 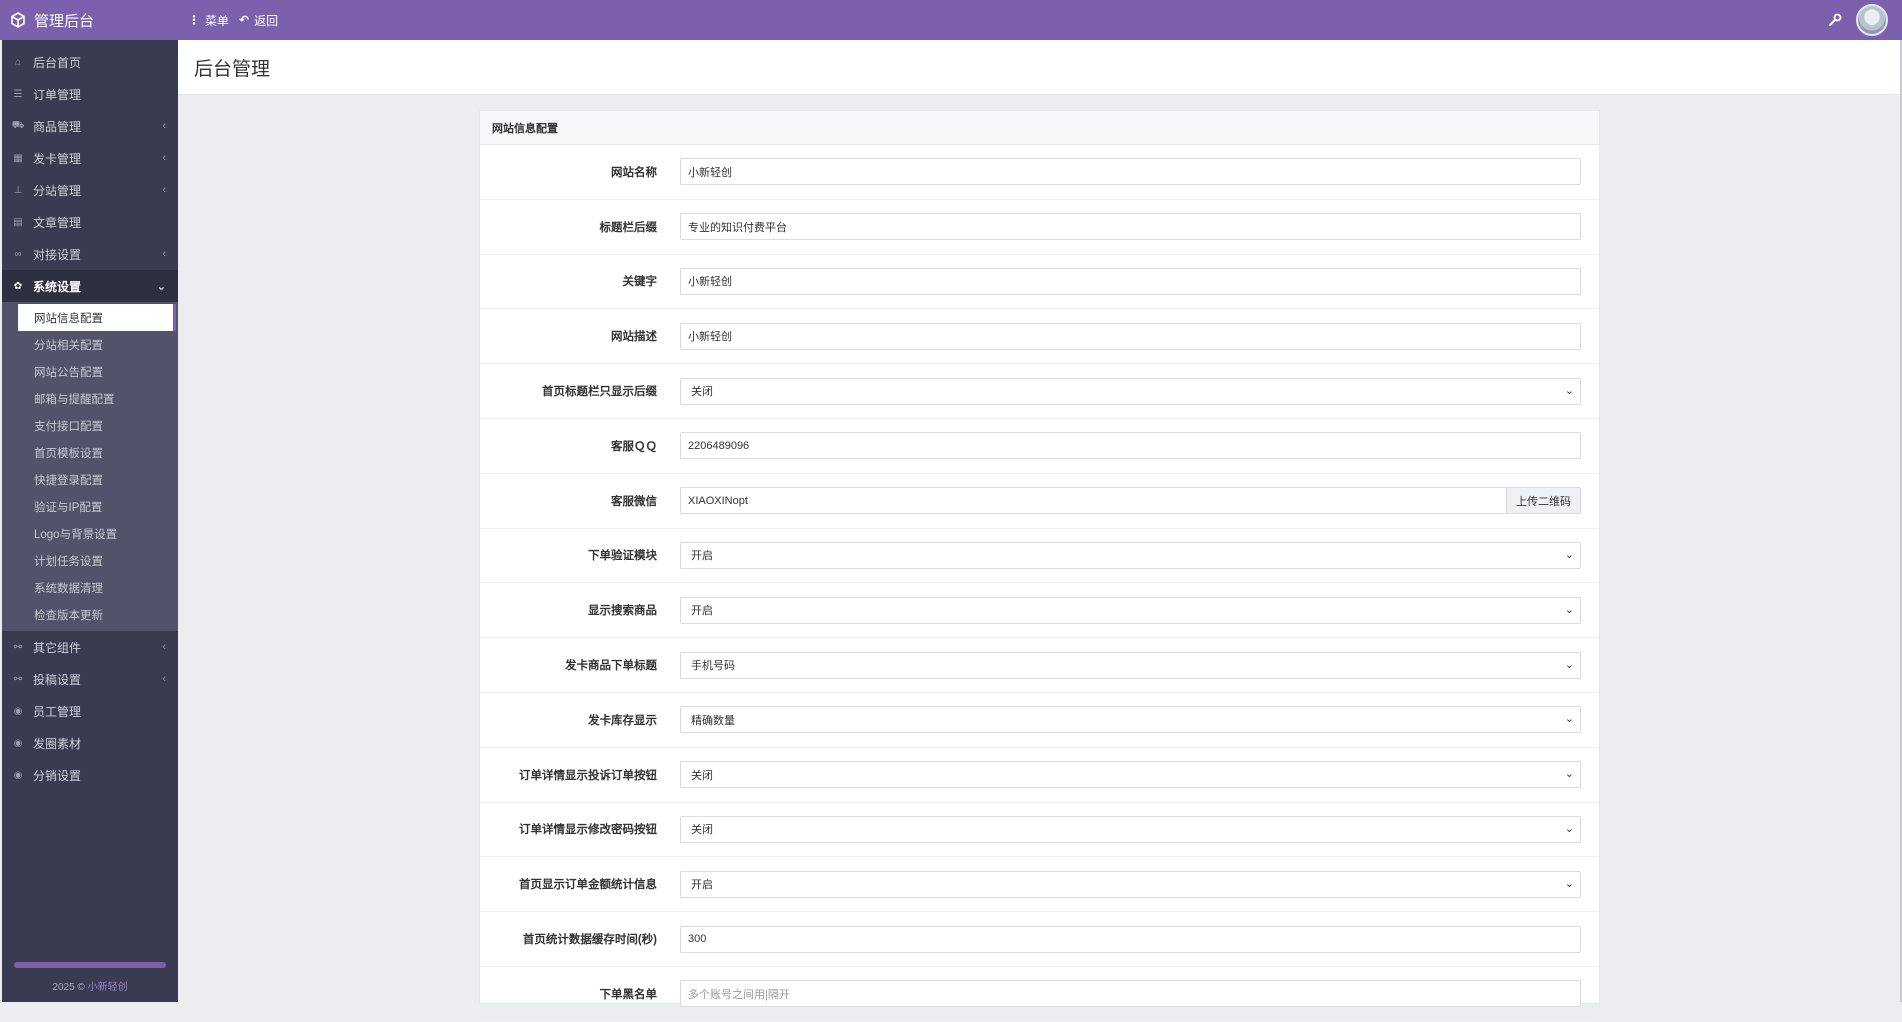 I want to click on sidebar-item-system: ✿ 系统设置 ⌄, so click(x=90, y=286).